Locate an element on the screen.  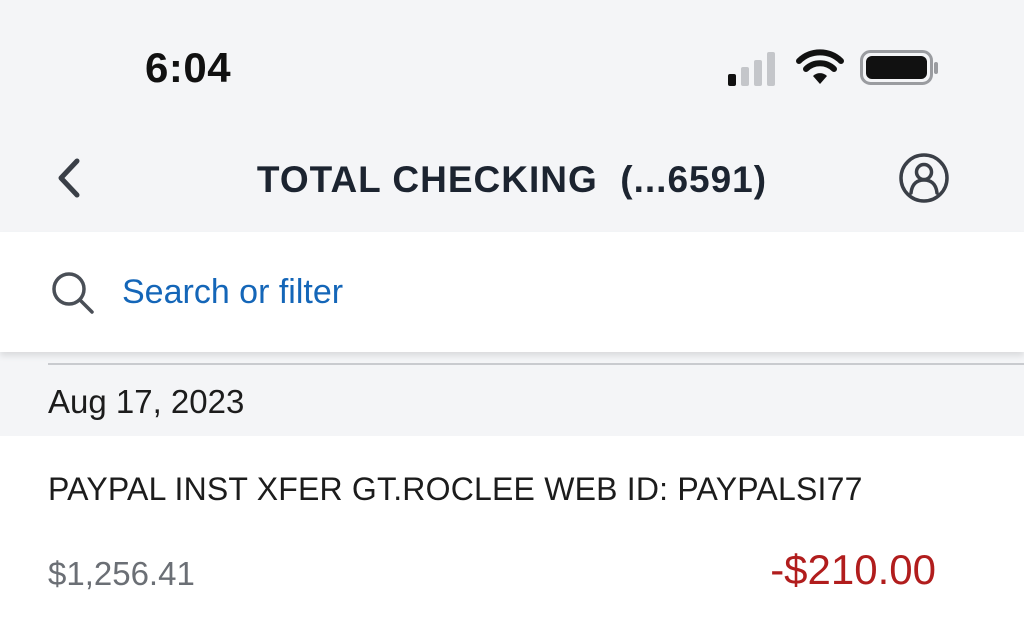
date-section-header: Aug 17, 2023 is located at coordinates (512, 394).